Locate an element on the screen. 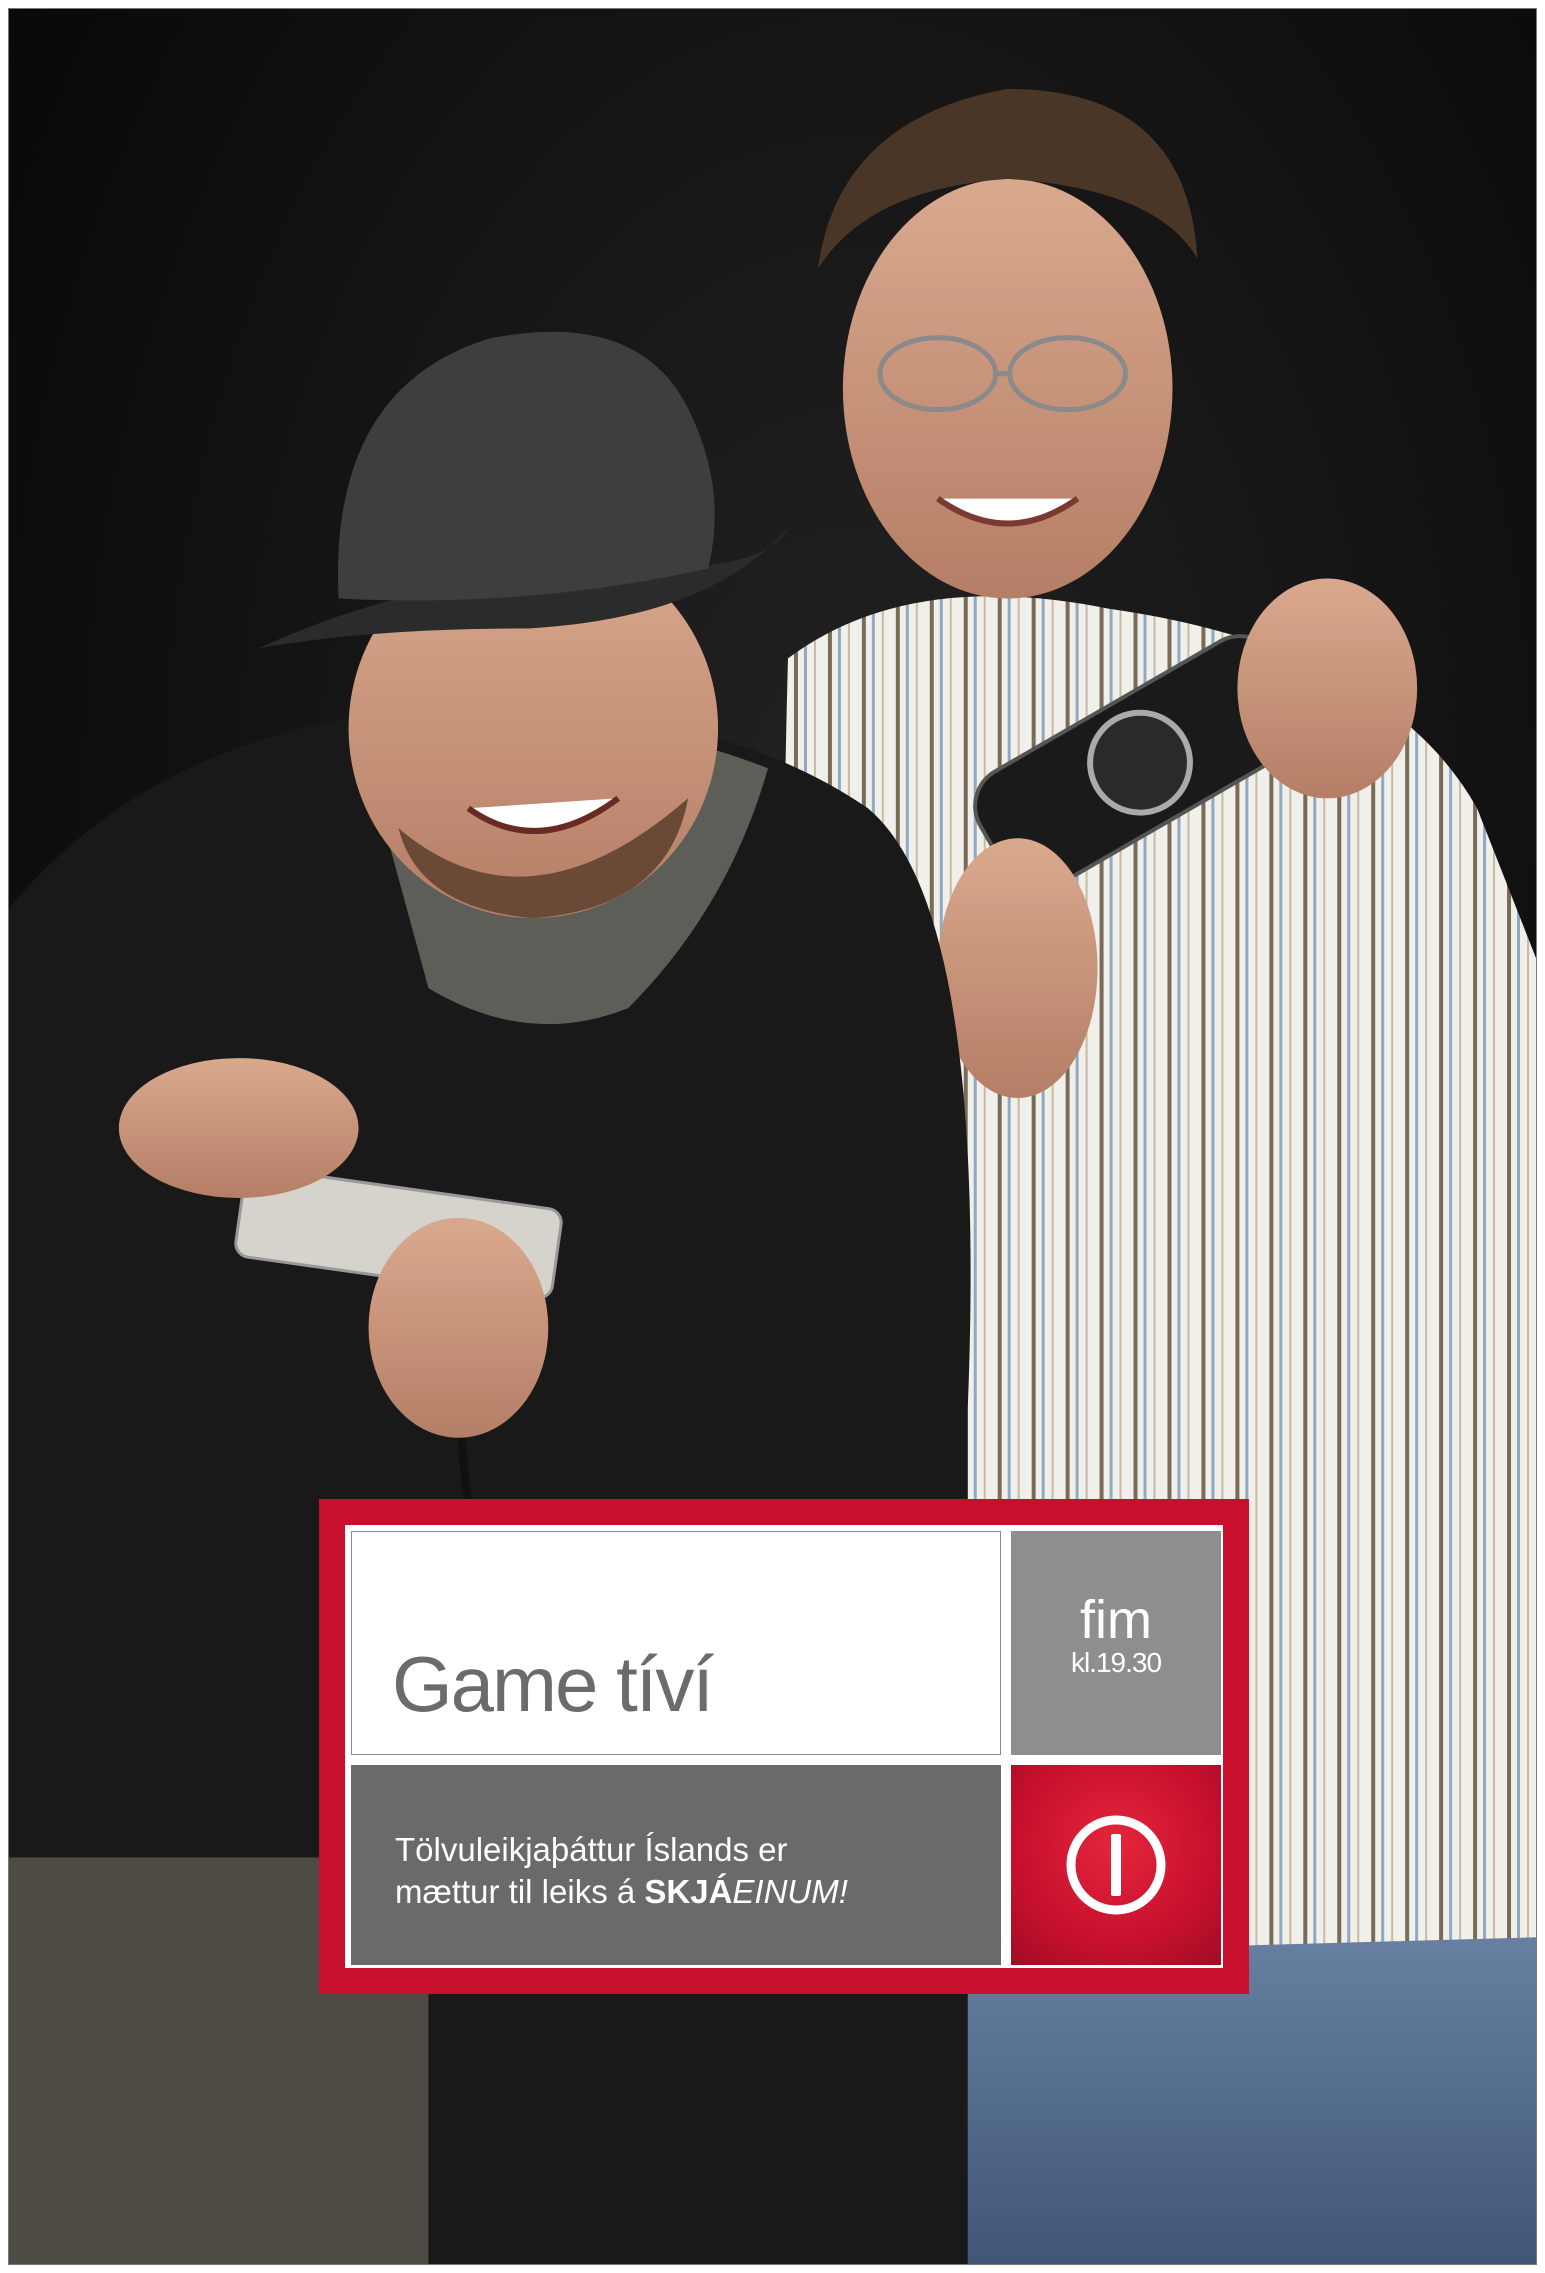 The height and width of the screenshot is (2273, 1545). schedule-time: kl.19.30 is located at coordinates (1116, 1662).